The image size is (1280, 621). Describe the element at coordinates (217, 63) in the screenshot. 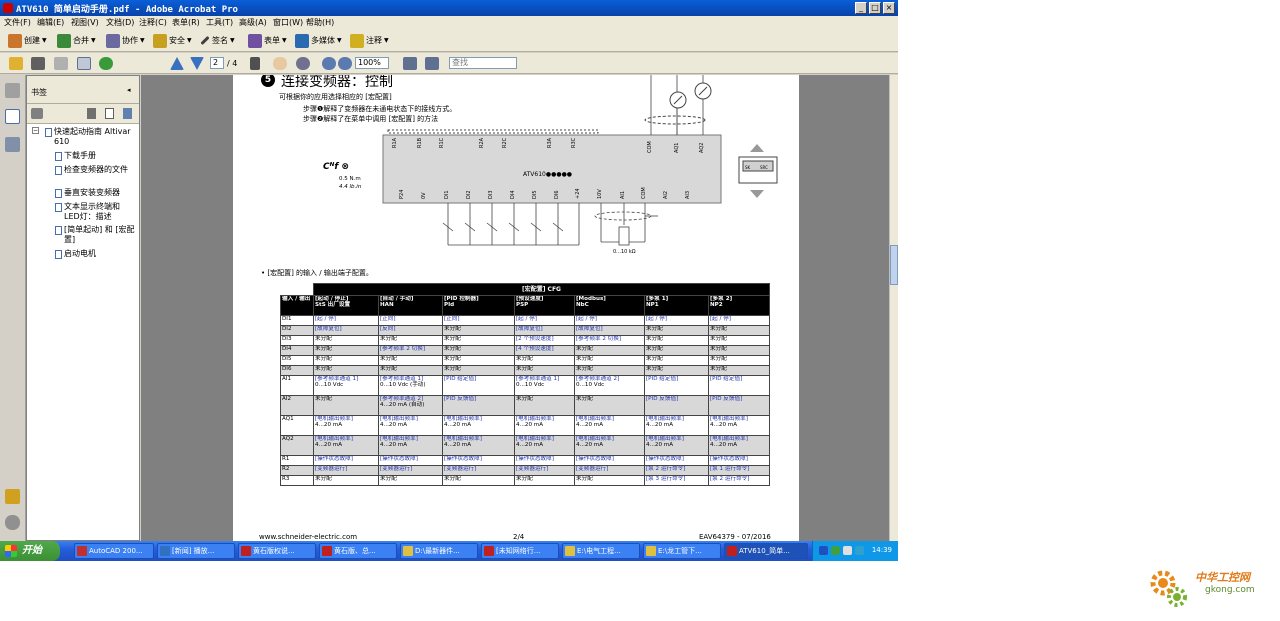

I see `page-number-input: 2` at that location.